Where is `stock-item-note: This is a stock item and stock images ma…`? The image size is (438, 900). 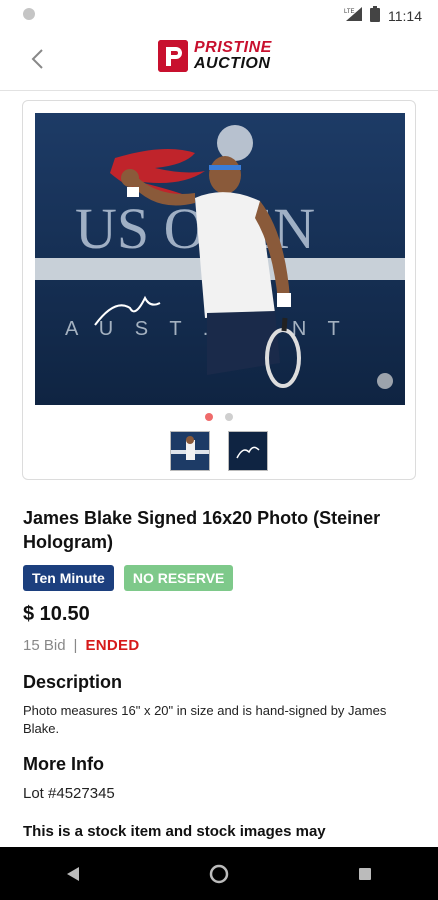
stock-item-note: This is a stock item and stock images ma… is located at coordinates (174, 831).